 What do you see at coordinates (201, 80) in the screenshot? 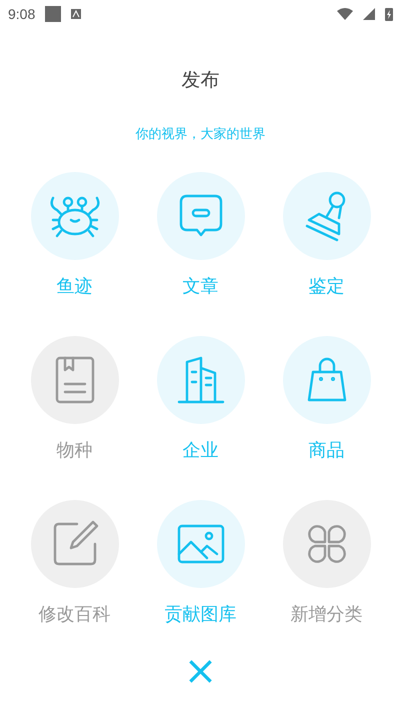
I see `page-title: 发布` at bounding box center [201, 80].